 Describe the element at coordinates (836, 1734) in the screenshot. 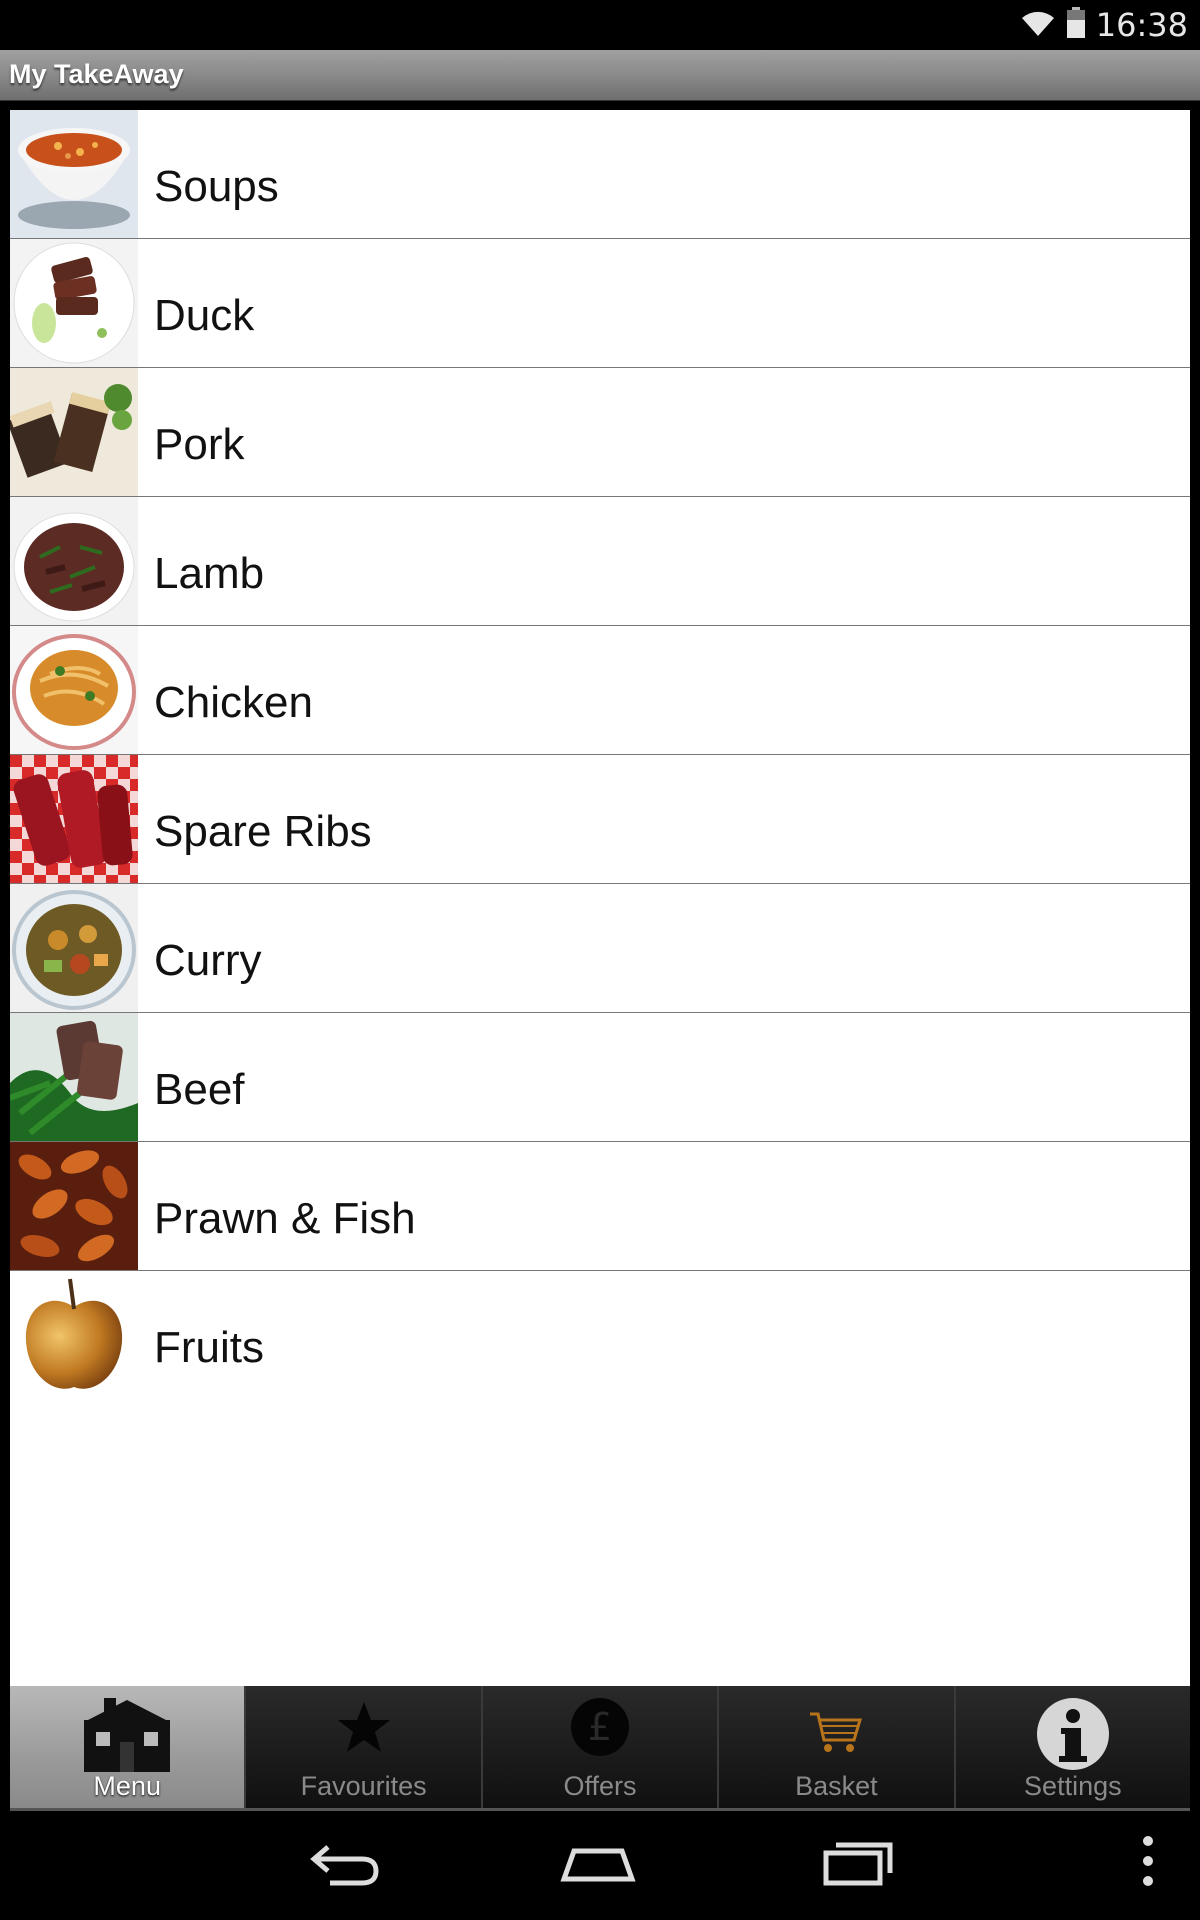

I see `cart-icon` at that location.